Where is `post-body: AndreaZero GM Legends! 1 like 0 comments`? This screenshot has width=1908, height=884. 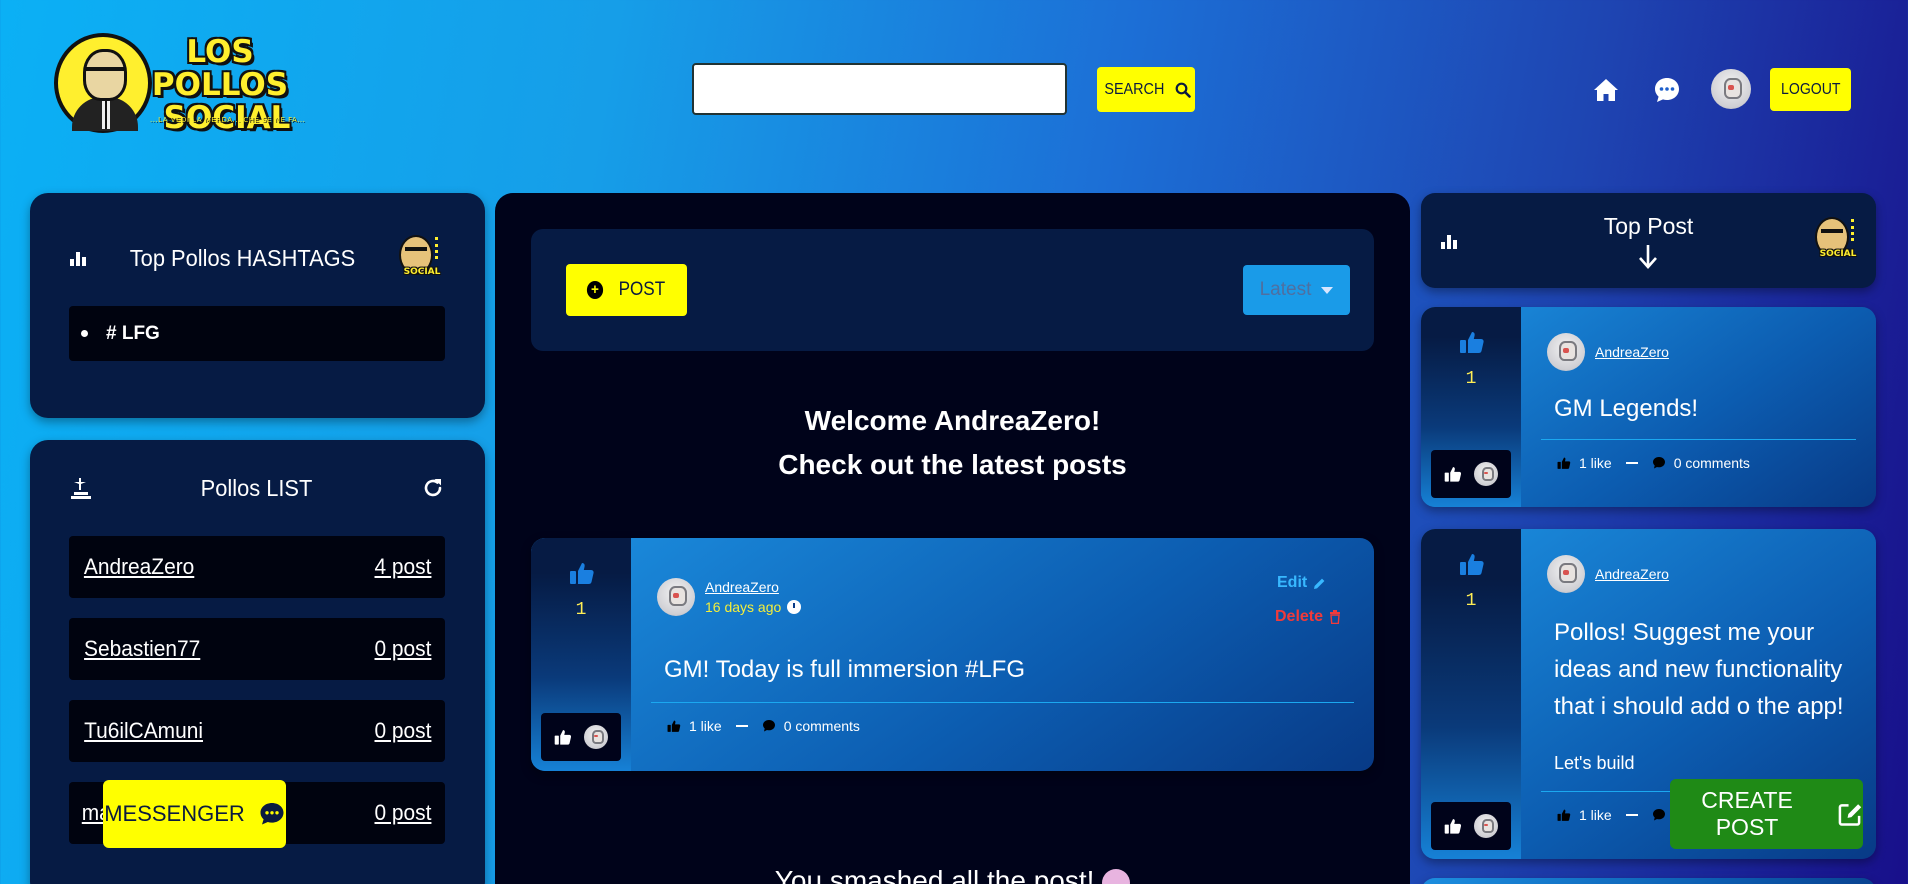 post-body: AndreaZero GM Legends! 1 like 0 comments is located at coordinates (1698, 407).